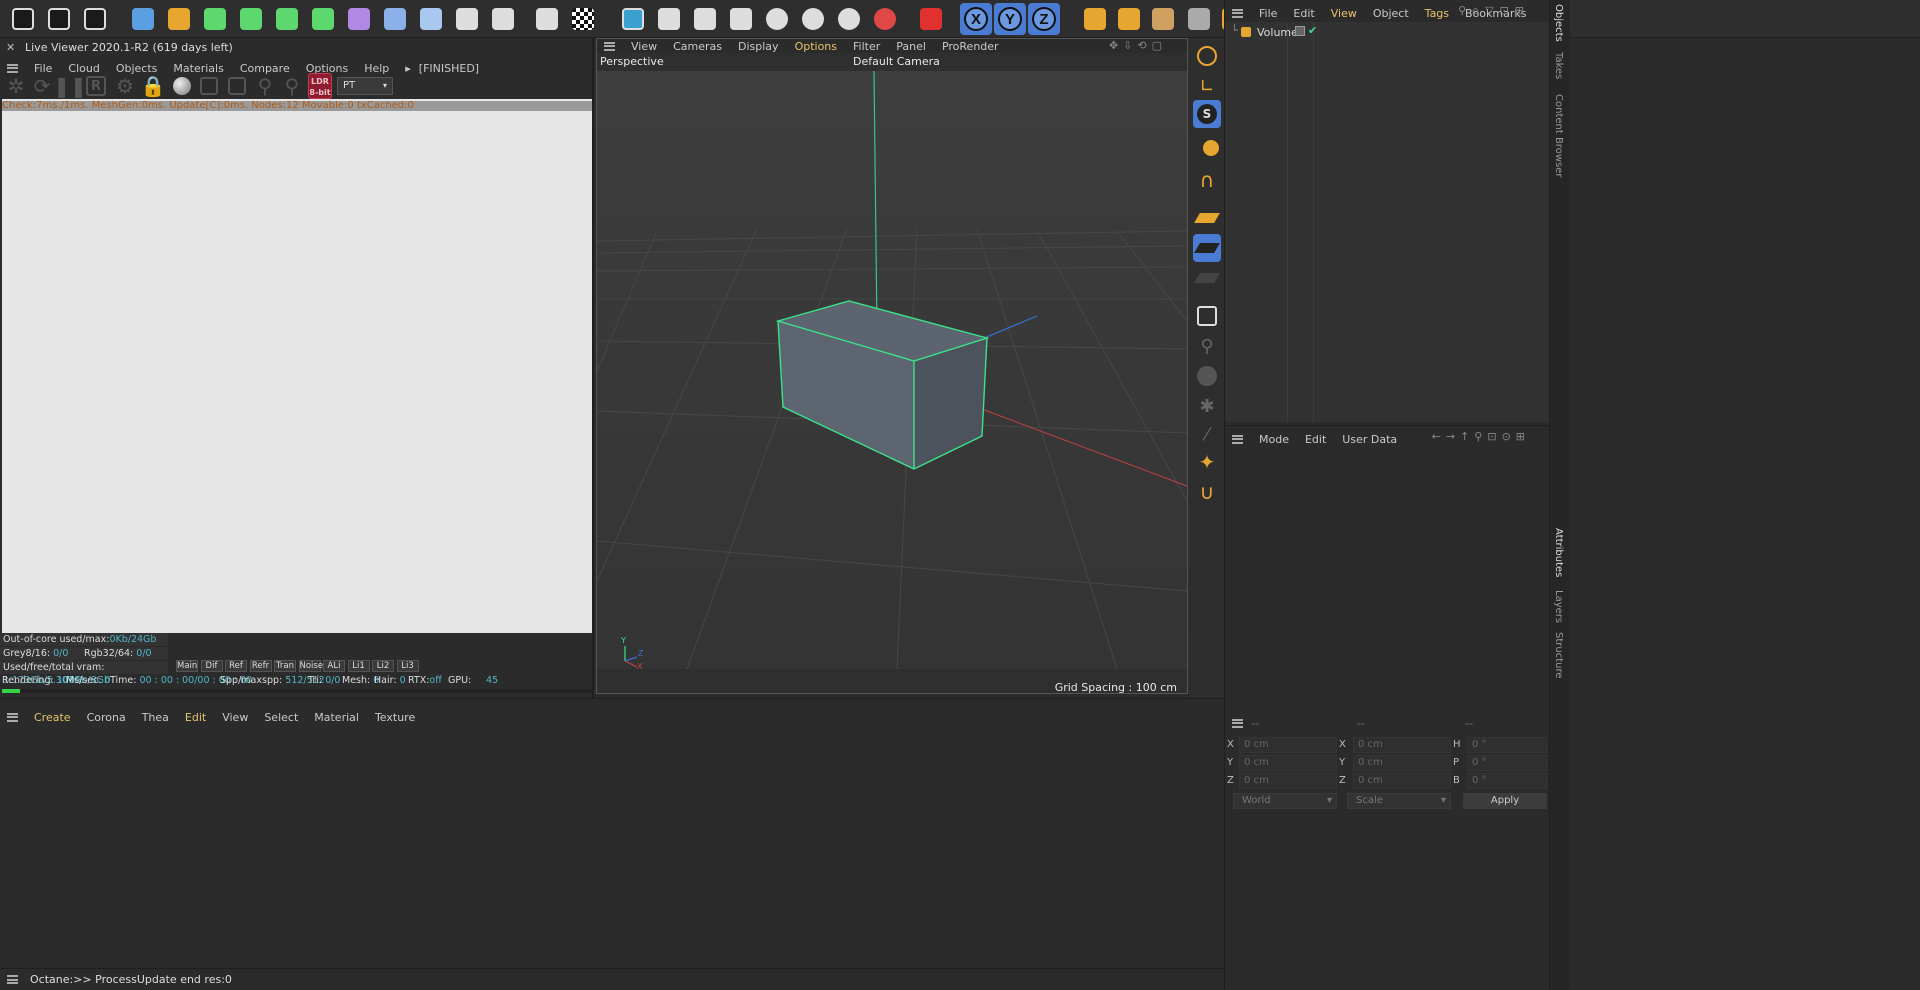  I want to click on coord-space-select: World ▾, so click(1285, 801).